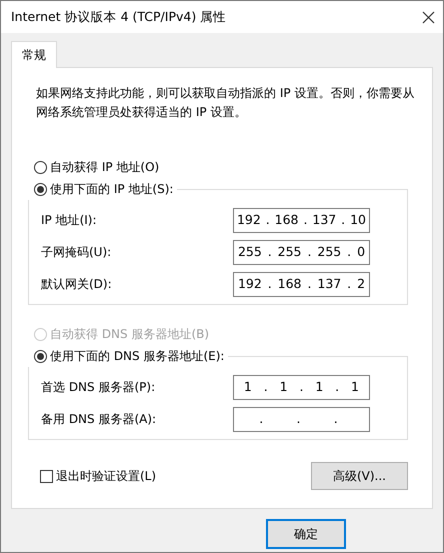 The height and width of the screenshot is (553, 444). What do you see at coordinates (98, 476) in the screenshot?
I see `validate-checkbox: 退出时验证设置(L)` at bounding box center [98, 476].